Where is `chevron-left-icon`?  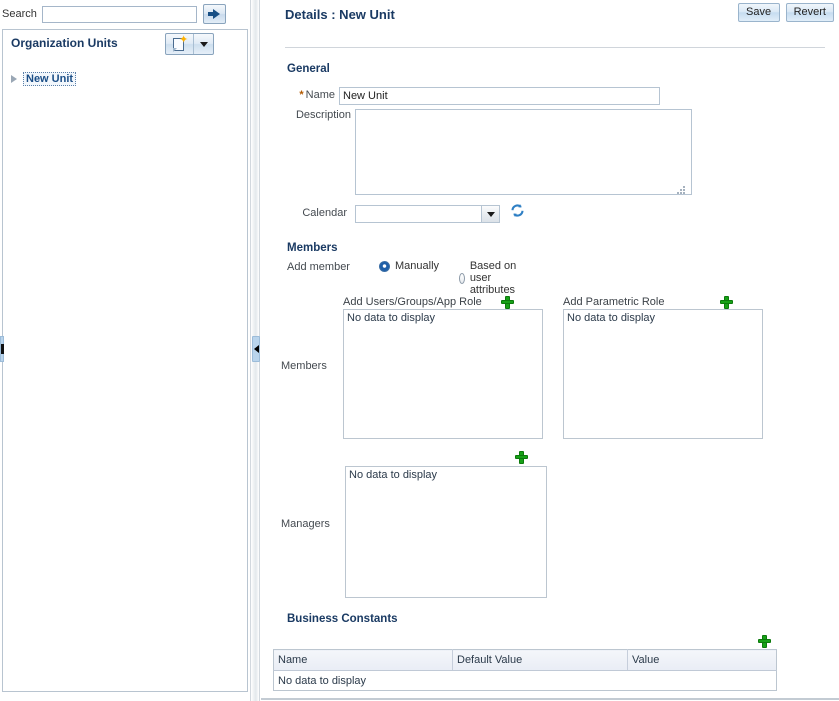 chevron-left-icon is located at coordinates (256, 349).